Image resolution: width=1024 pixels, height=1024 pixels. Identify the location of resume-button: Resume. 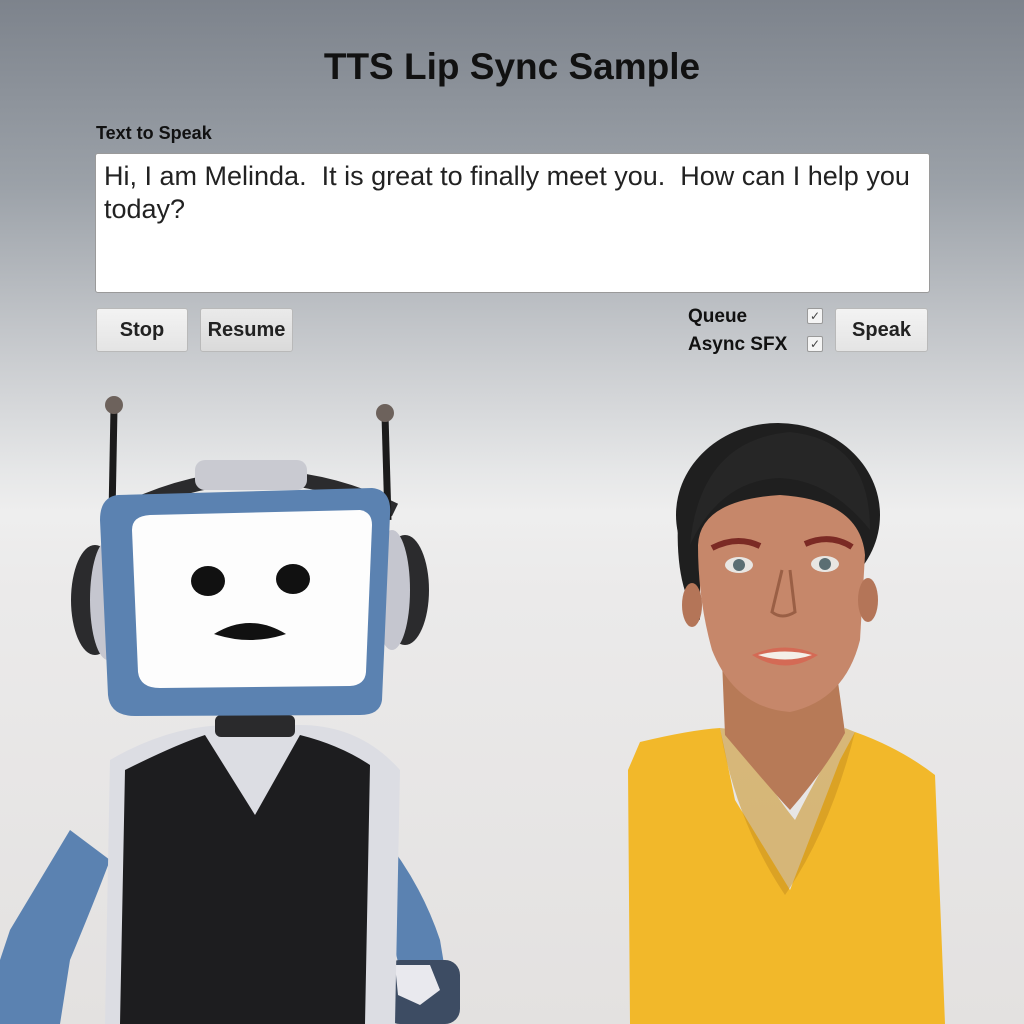
(246, 330).